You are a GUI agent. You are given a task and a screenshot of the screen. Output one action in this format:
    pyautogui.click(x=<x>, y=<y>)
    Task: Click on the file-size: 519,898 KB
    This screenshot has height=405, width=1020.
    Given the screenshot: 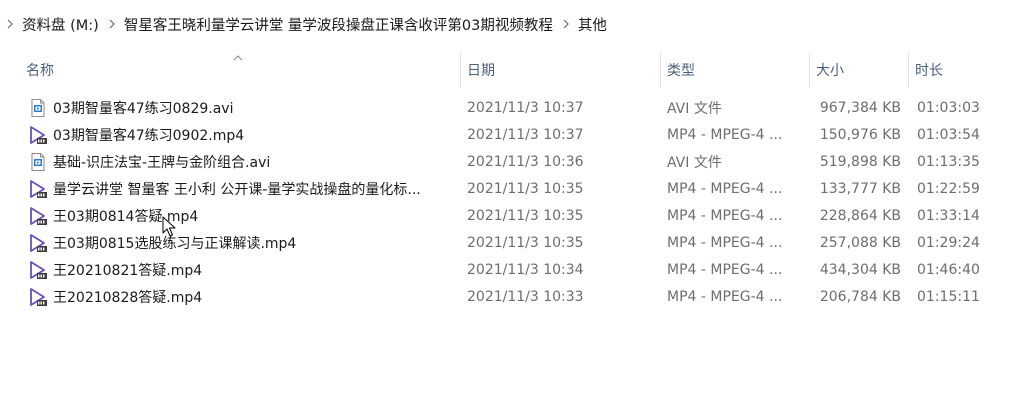 What is the action you would take?
    pyautogui.click(x=860, y=161)
    